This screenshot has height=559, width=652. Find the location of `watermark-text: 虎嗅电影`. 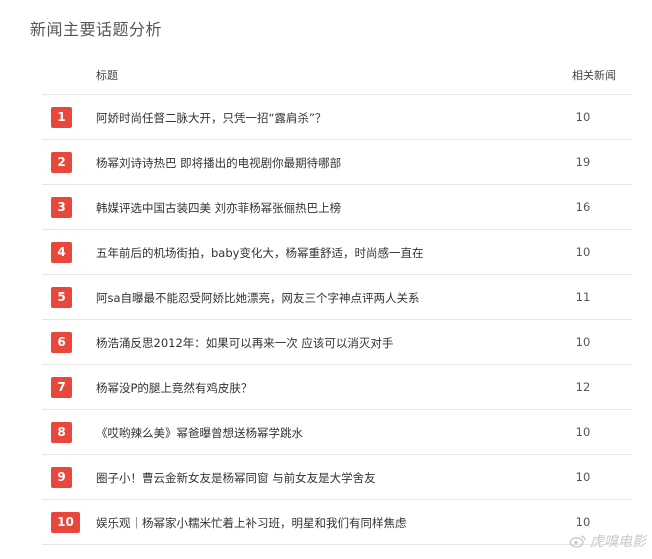

watermark-text: 虎嗅电影 is located at coordinates (618, 542).